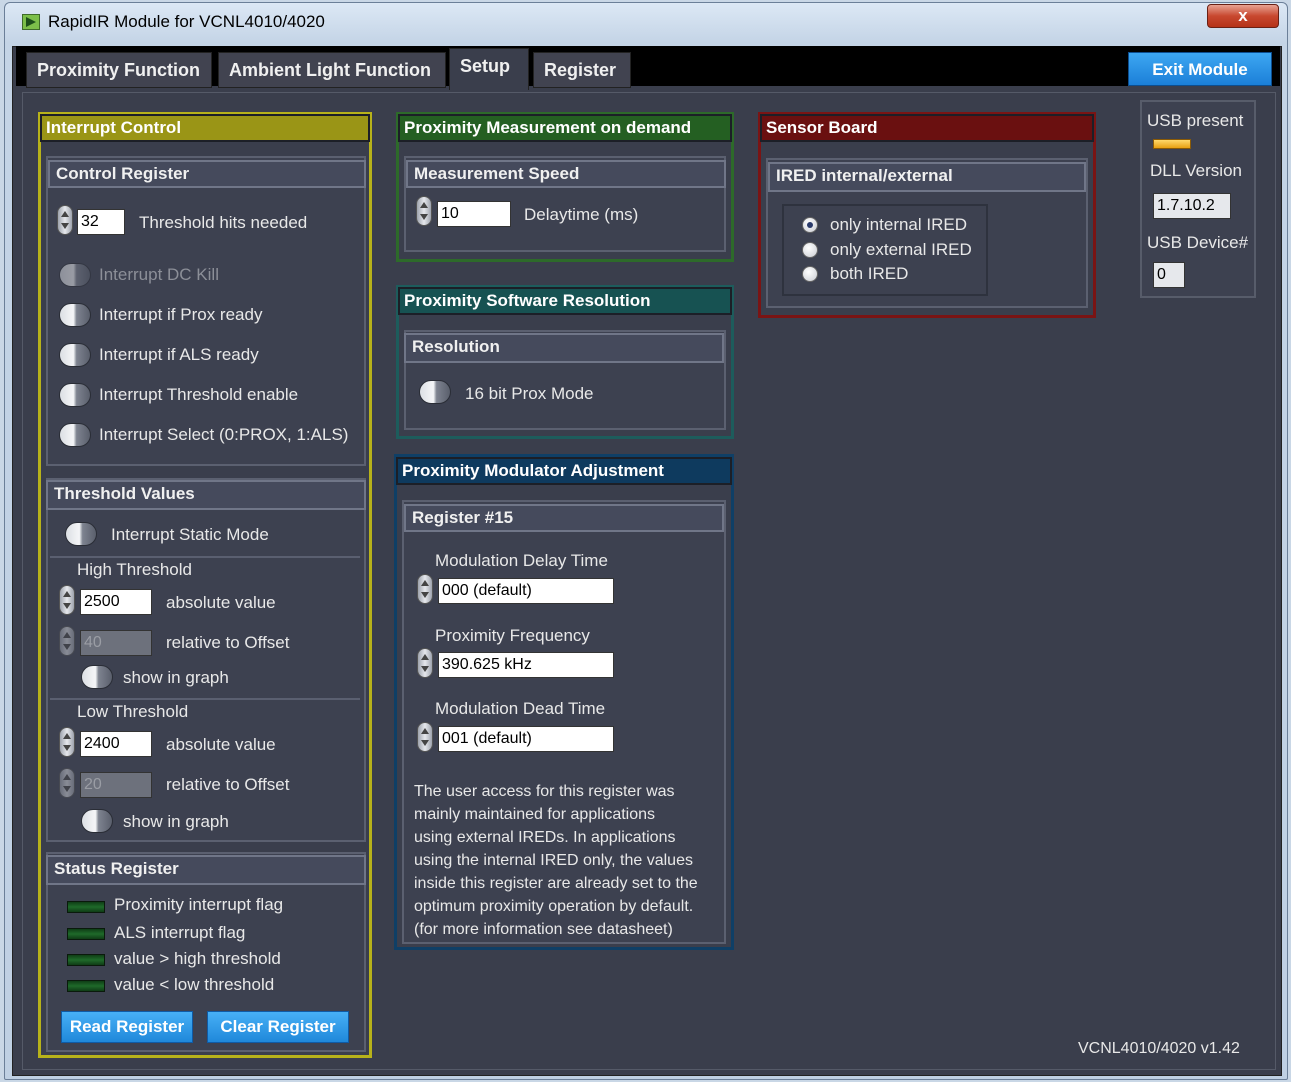 This screenshot has width=1291, height=1082. I want to click on interrupt-als-ready-label: Interrupt if ALS ready, so click(179, 354).